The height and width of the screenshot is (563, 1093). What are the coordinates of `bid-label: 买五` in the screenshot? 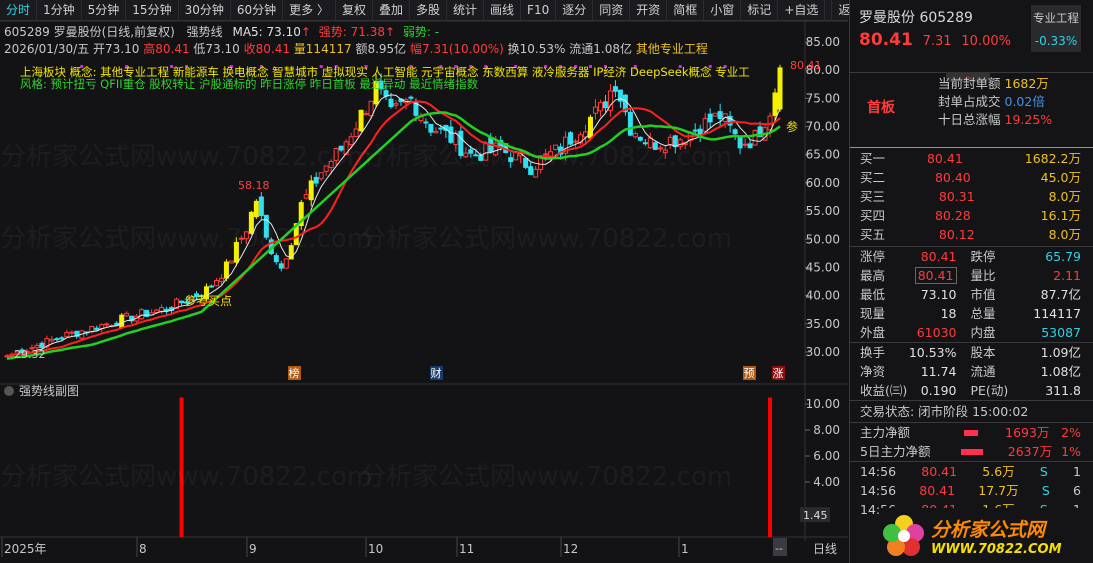 It's located at (873, 234).